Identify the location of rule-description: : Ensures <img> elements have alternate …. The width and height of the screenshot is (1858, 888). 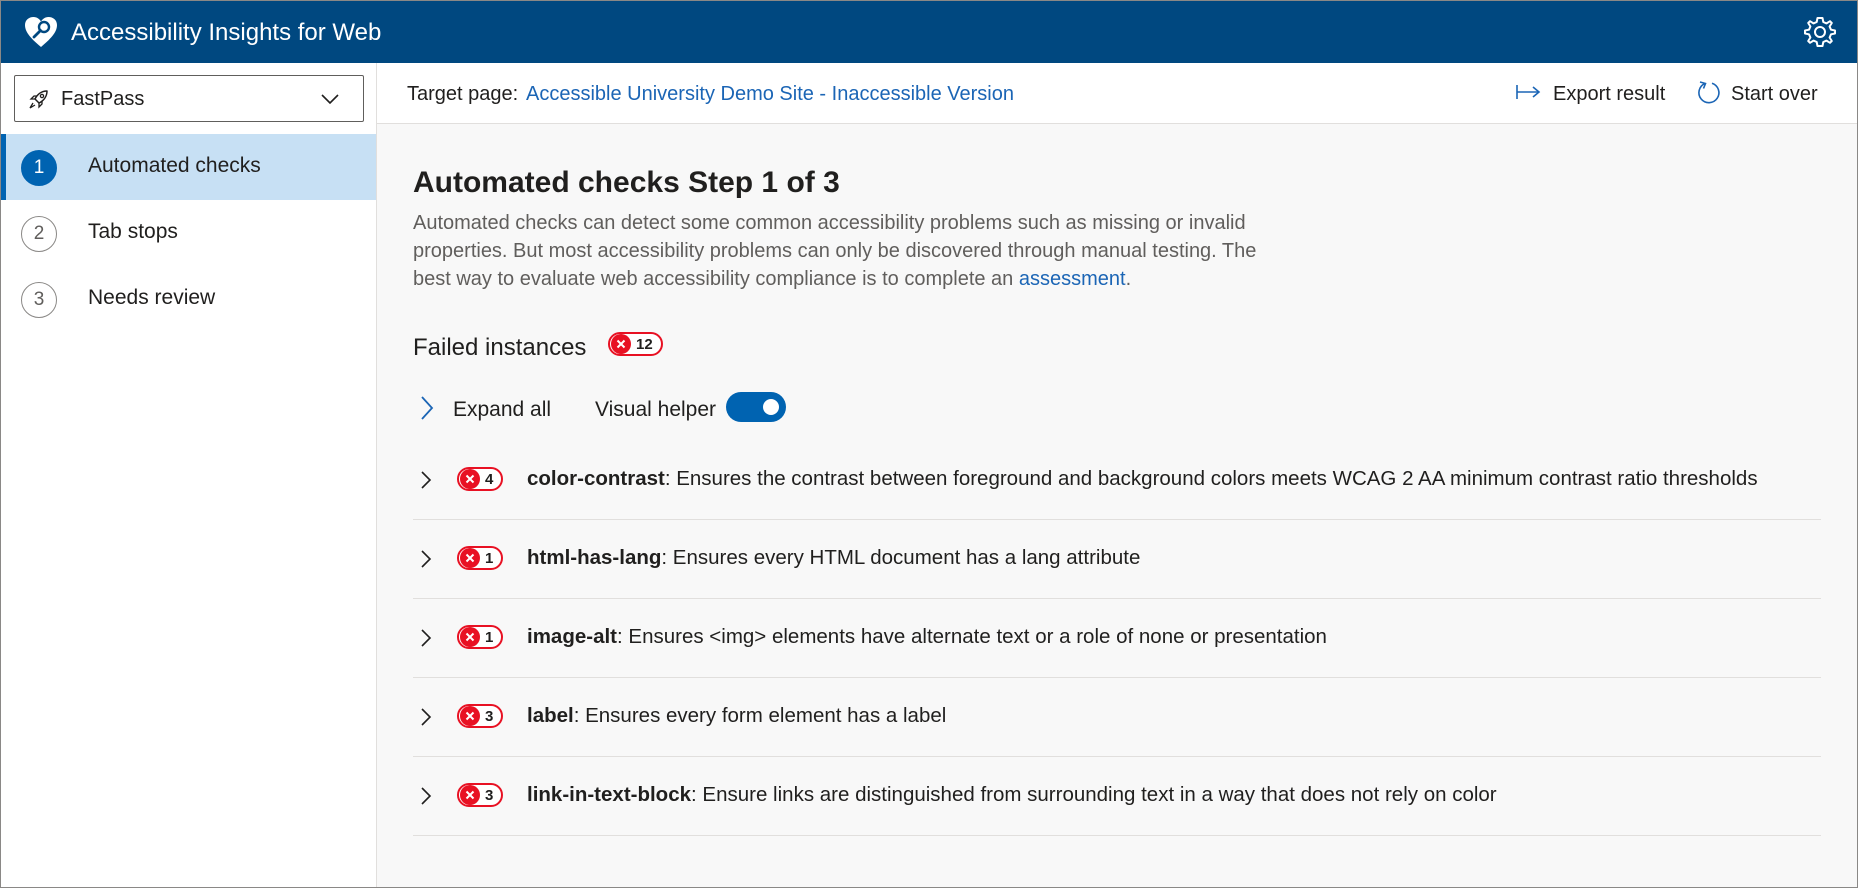
(972, 636).